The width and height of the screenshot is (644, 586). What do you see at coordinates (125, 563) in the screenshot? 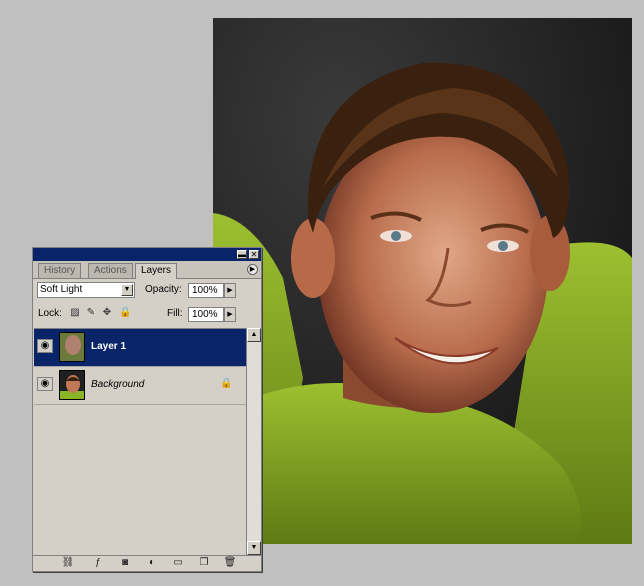
I see `layer-mask-icon: ◙` at bounding box center [125, 563].